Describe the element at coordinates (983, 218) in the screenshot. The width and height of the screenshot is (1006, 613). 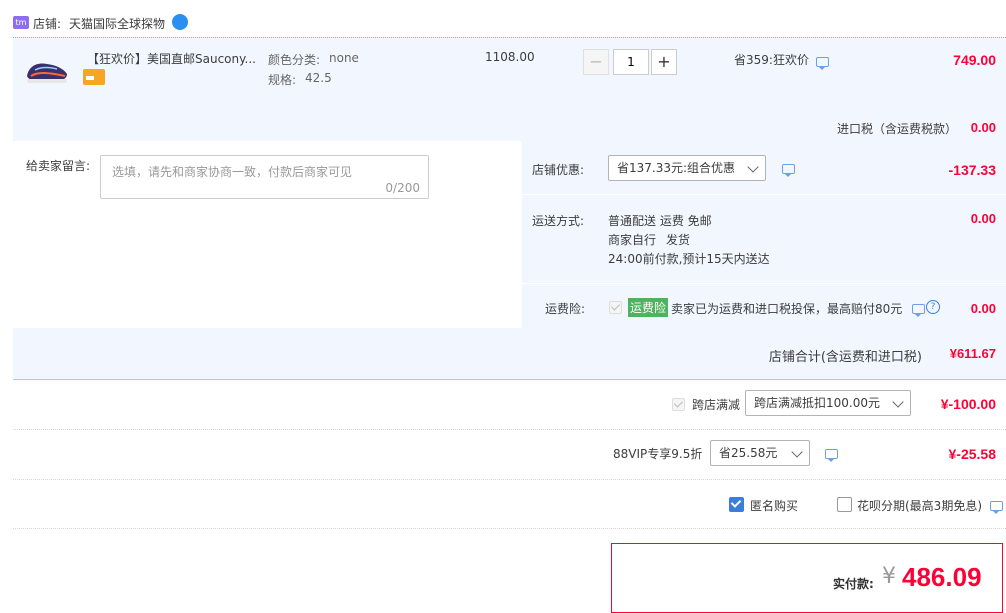
I see `shipping-value: 0.00` at that location.